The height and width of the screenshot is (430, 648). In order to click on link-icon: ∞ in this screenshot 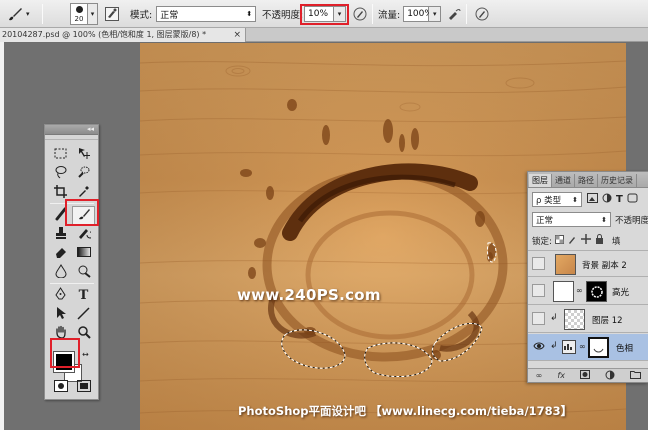, I will do `click(539, 375)`.